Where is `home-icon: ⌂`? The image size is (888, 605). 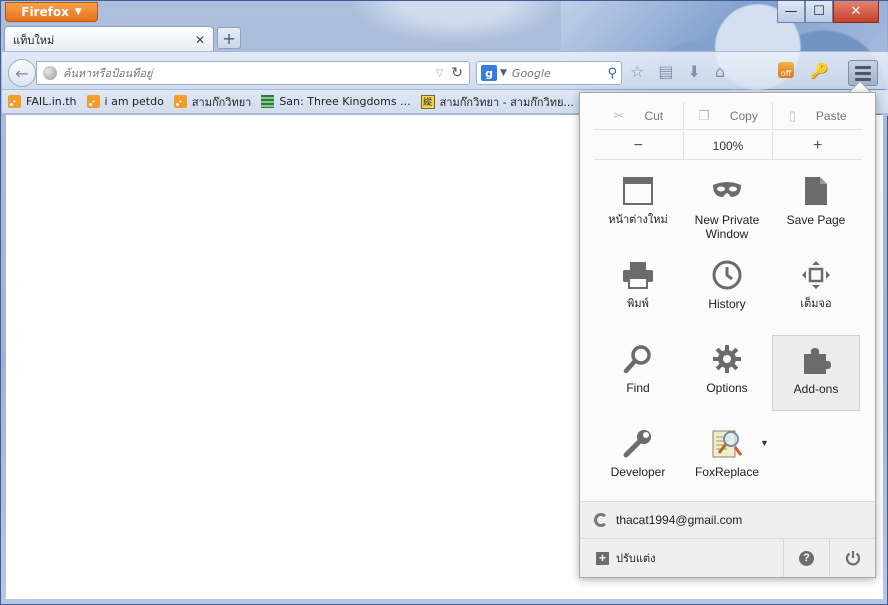 home-icon: ⌂ is located at coordinates (720, 71).